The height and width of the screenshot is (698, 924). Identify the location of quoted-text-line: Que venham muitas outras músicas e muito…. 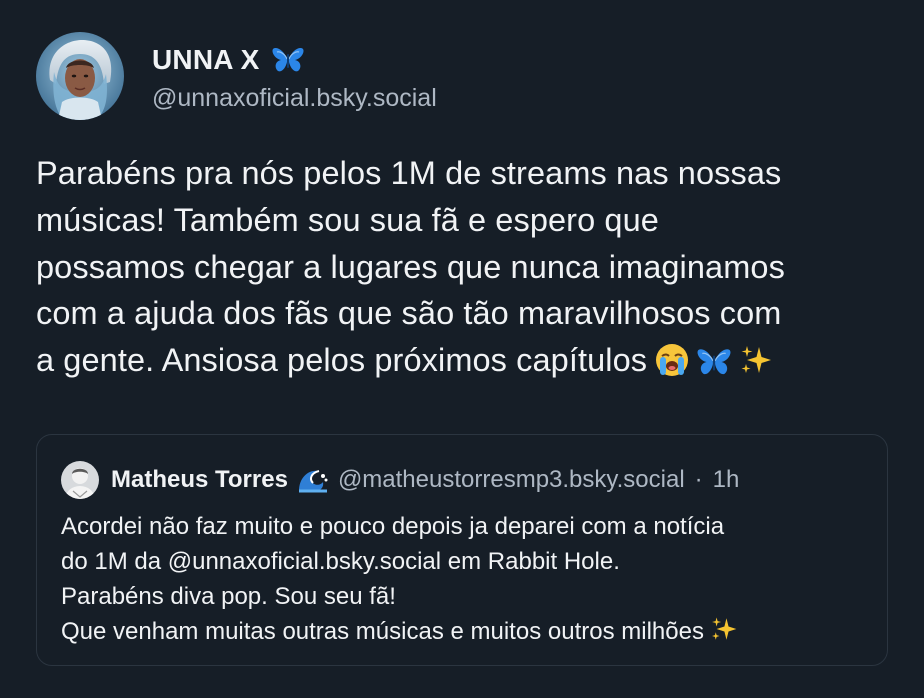
(382, 631).